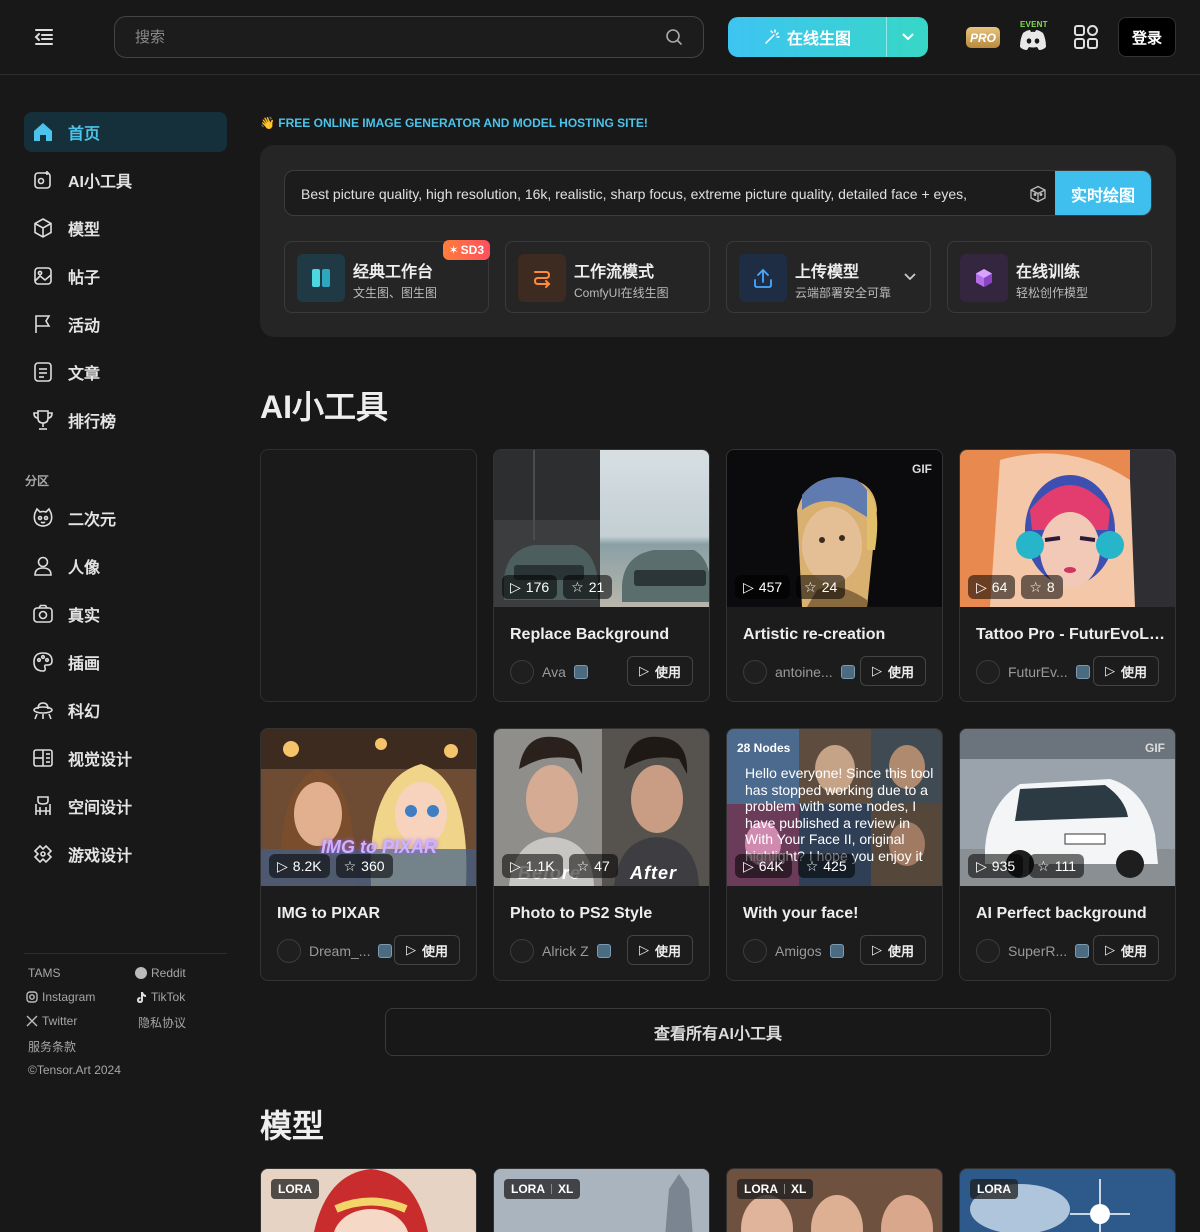  I want to click on tool-title: Photo to PS2 Style, so click(605, 914).